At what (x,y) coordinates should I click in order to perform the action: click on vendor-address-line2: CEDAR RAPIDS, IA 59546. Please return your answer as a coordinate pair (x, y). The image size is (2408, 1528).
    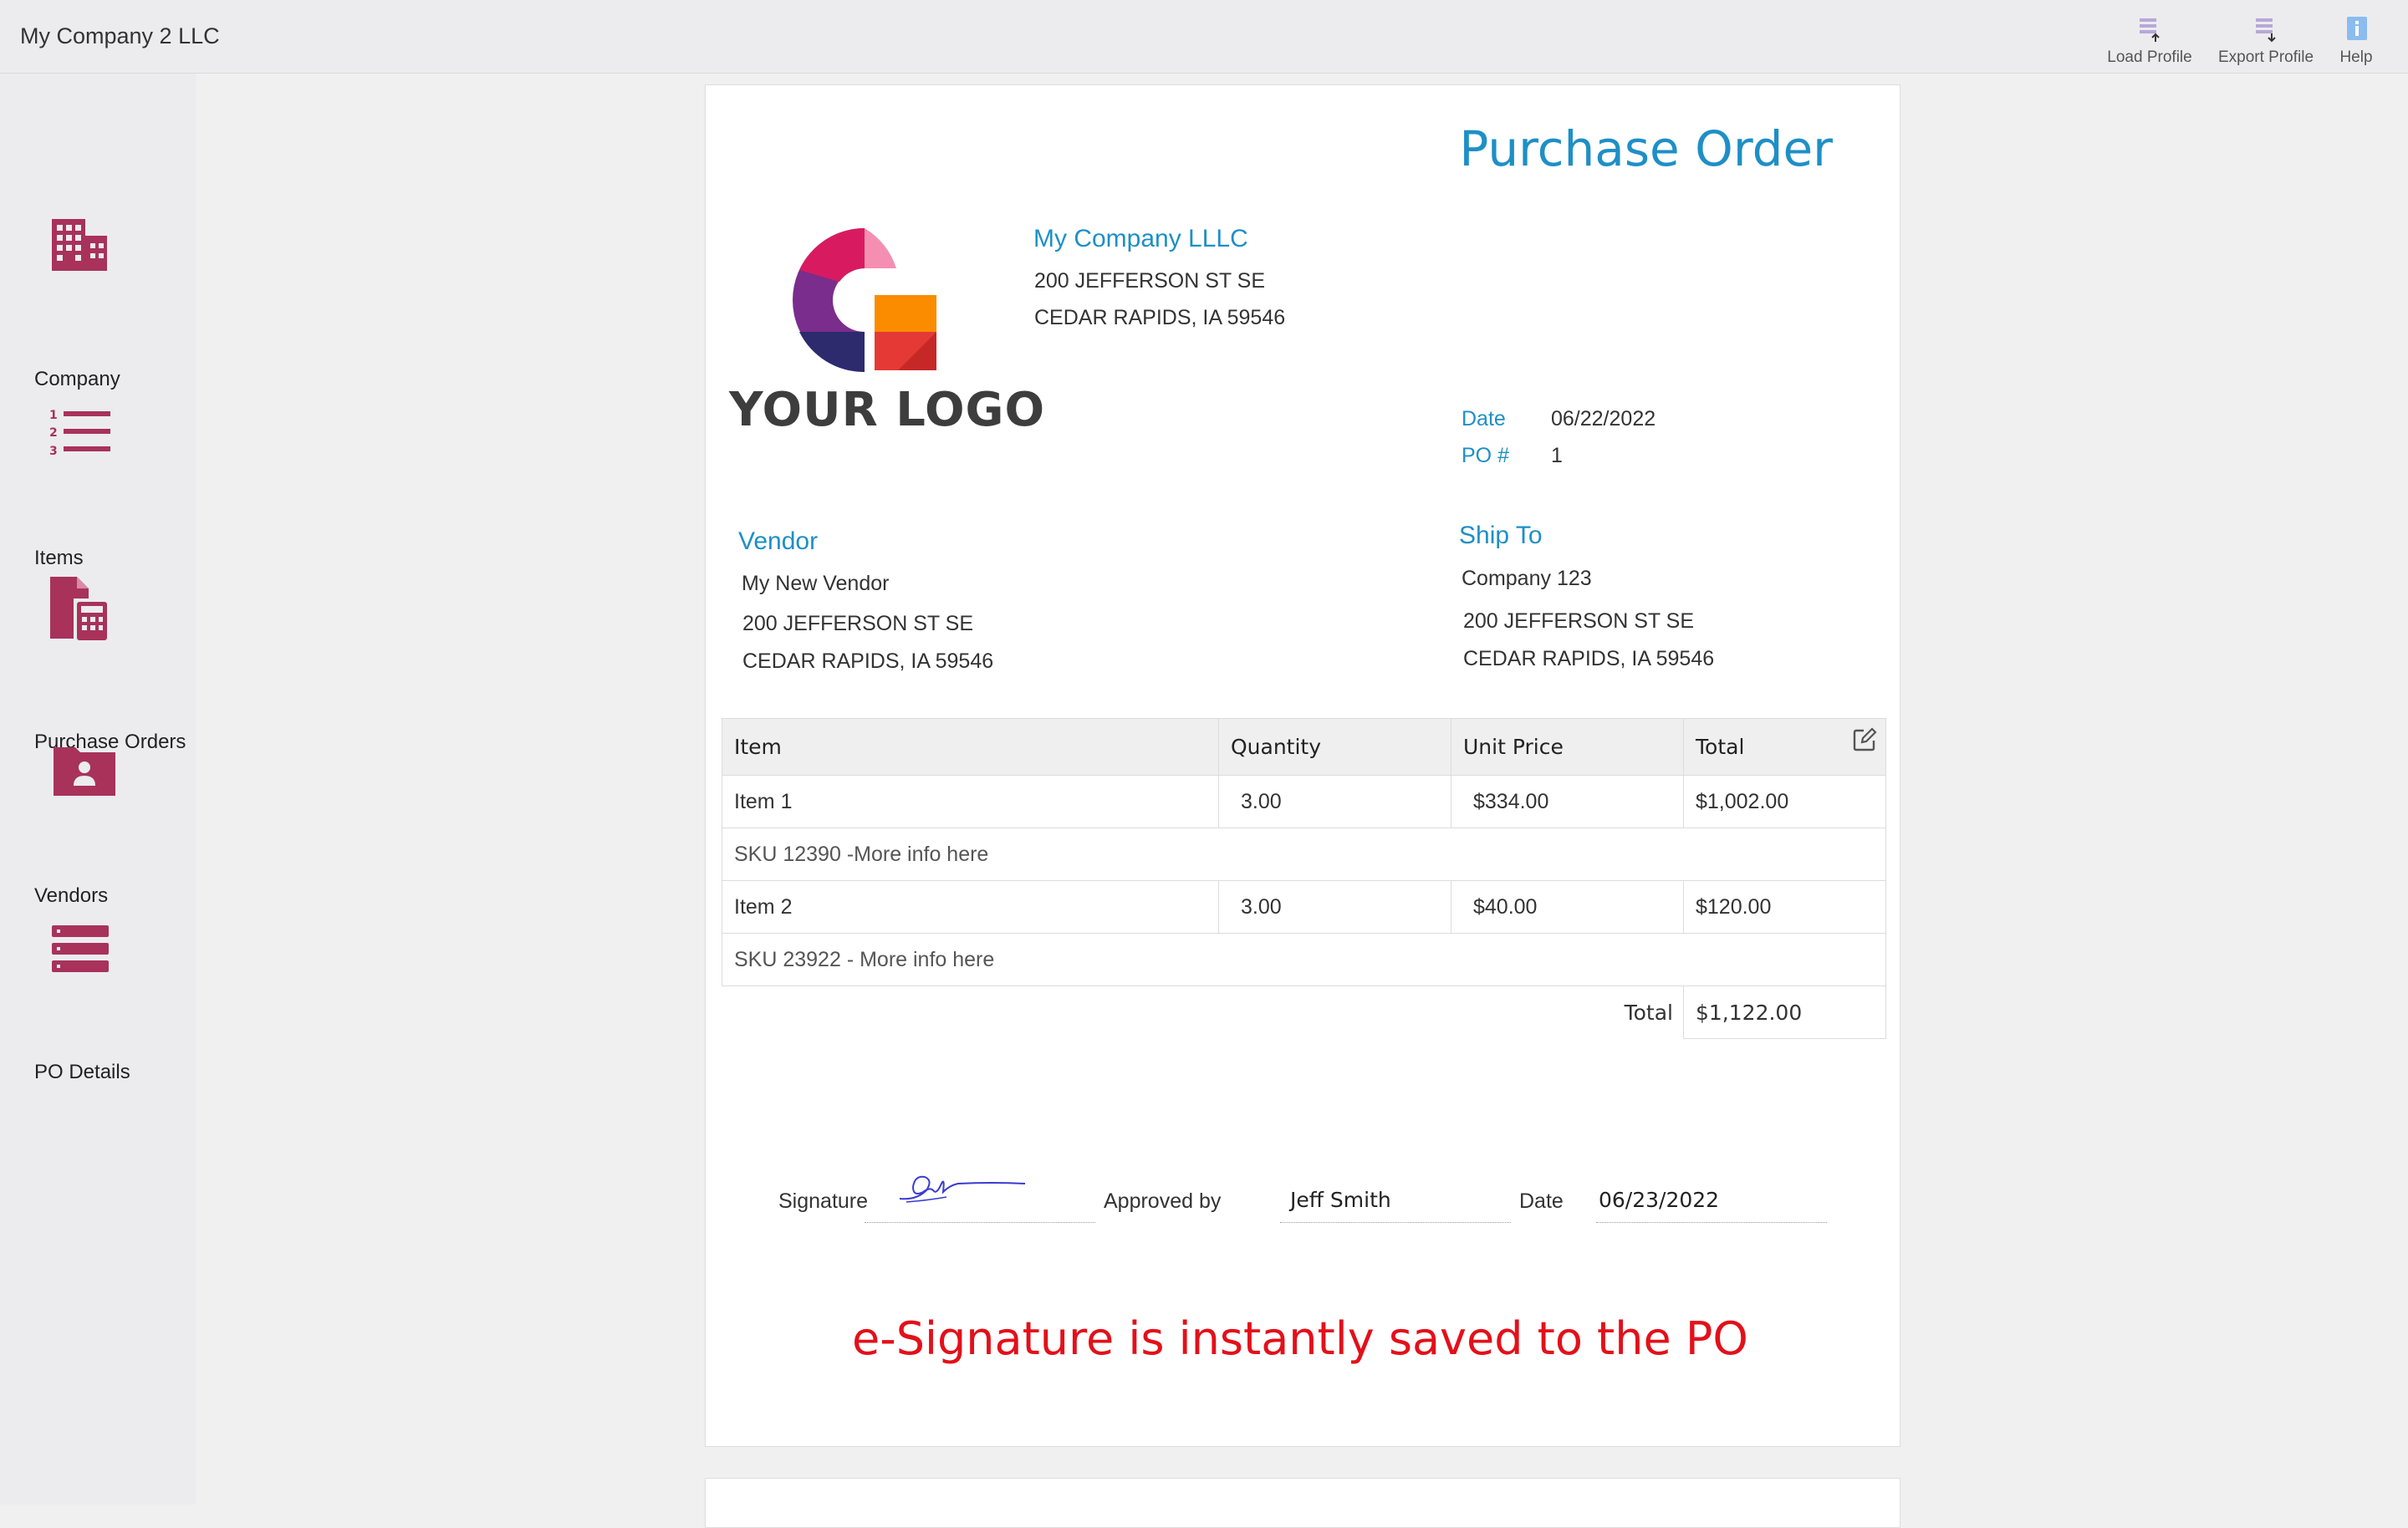
    Looking at the image, I should click on (868, 661).